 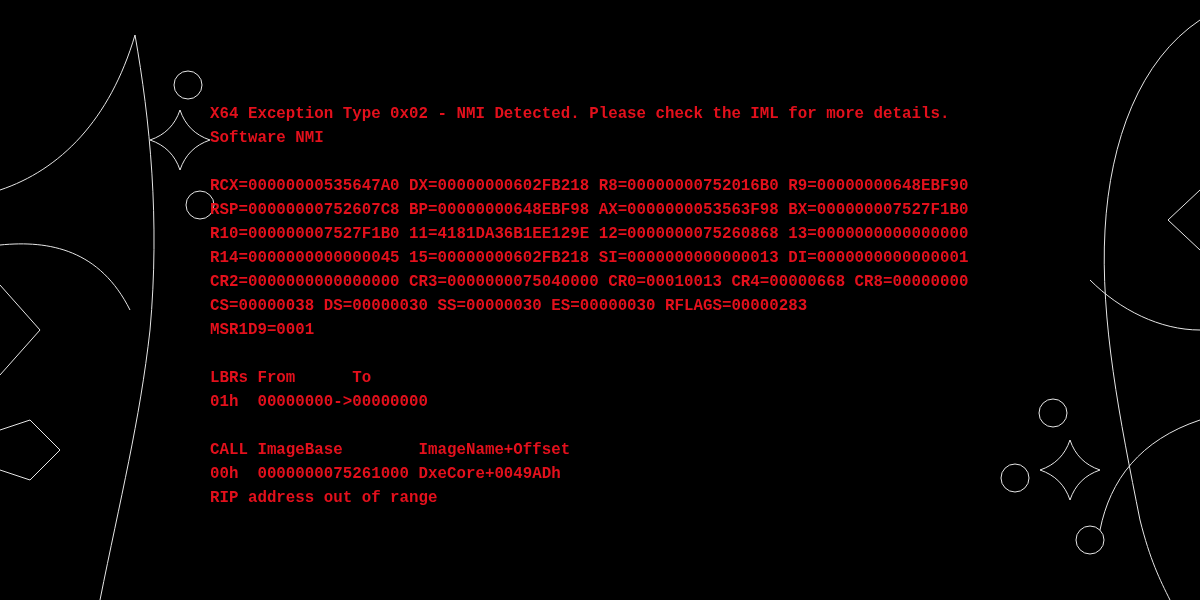 I want to click on error-text-line: 00h 0000000075261000 DxeCore+0049ADh, so click(x=386, y=474).